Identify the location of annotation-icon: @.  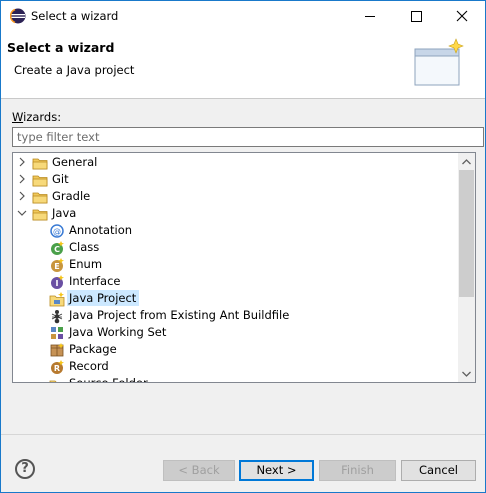
(57, 231).